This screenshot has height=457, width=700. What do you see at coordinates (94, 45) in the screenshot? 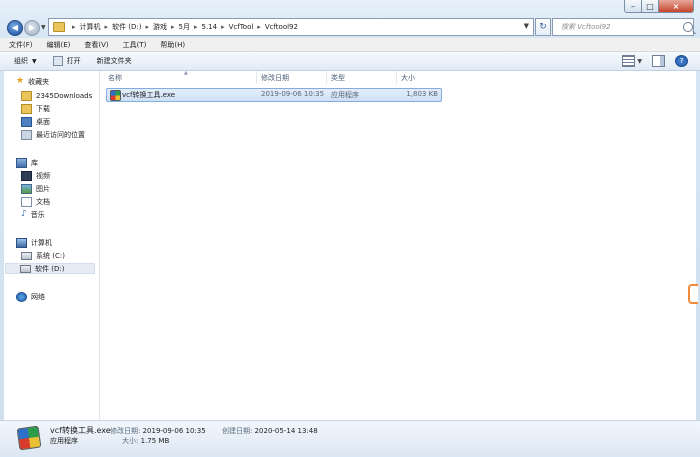
I see `menu-view: 查看(V)` at bounding box center [94, 45].